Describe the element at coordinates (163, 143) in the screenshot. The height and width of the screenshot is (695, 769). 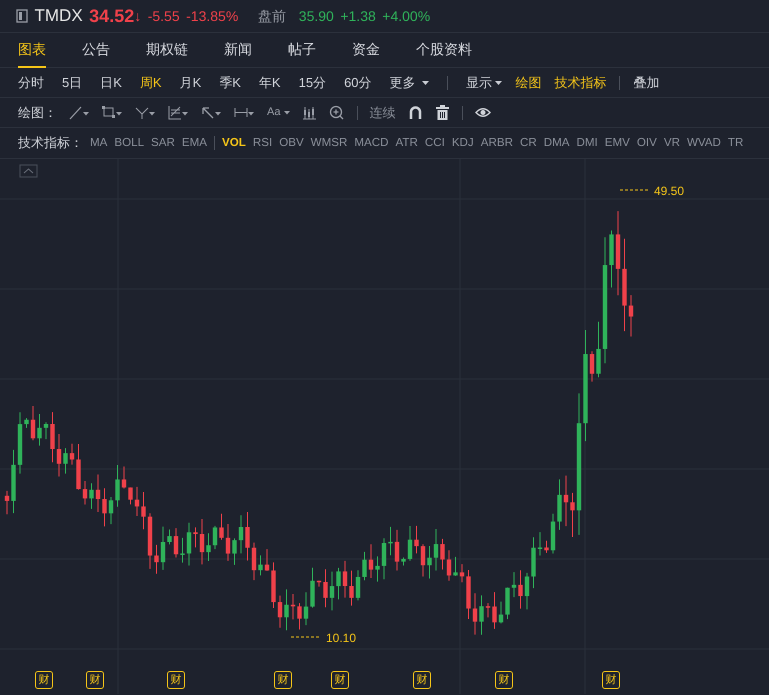
I see `indicator-option: SAR` at that location.